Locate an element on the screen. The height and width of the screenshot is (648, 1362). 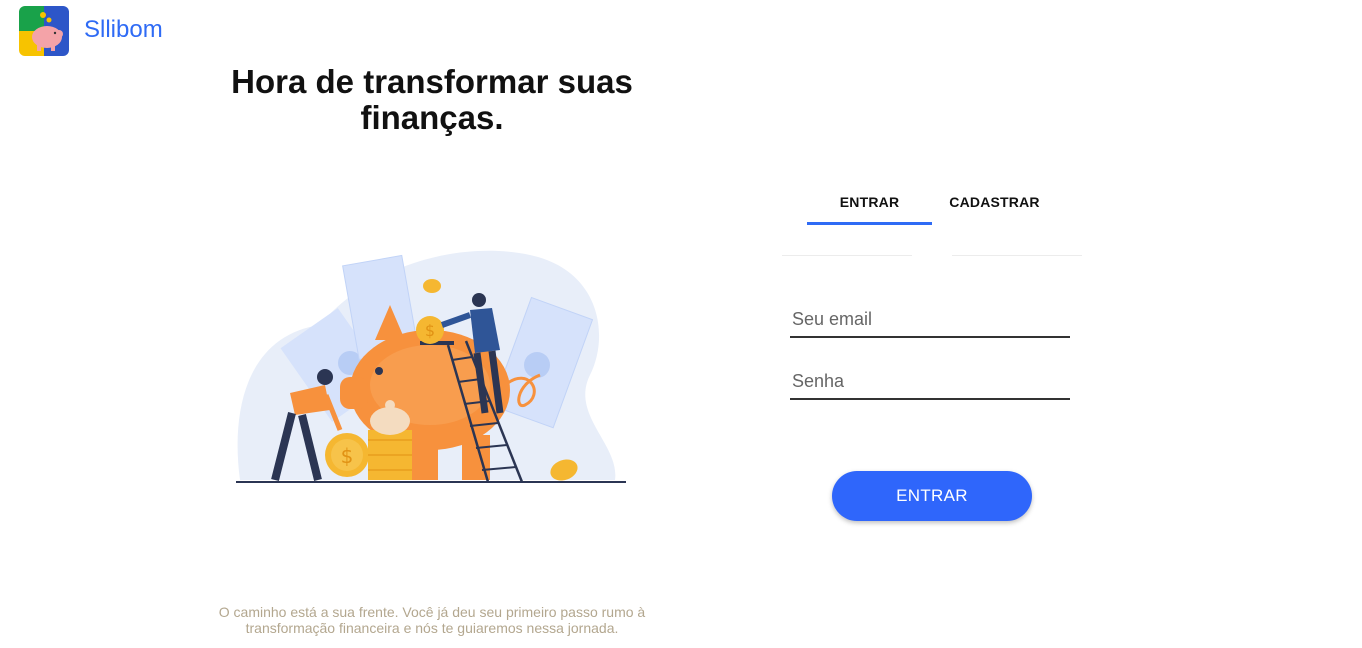
brand-name: Sllibom is located at coordinates (123, 30).